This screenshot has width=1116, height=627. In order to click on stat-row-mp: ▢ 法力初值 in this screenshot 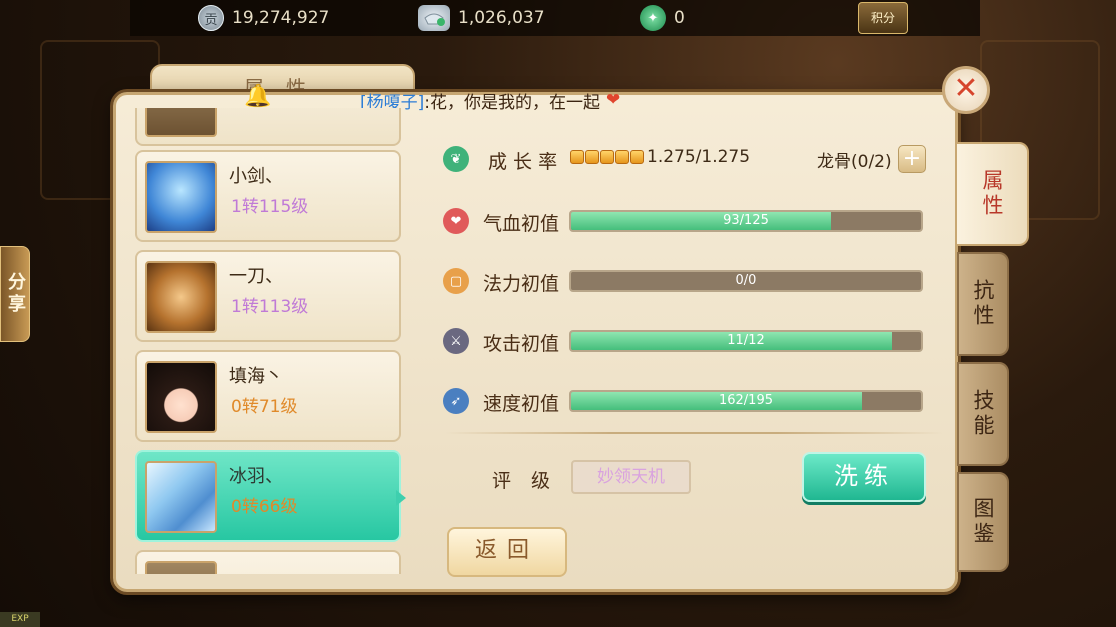, I will do `click(501, 281)`.